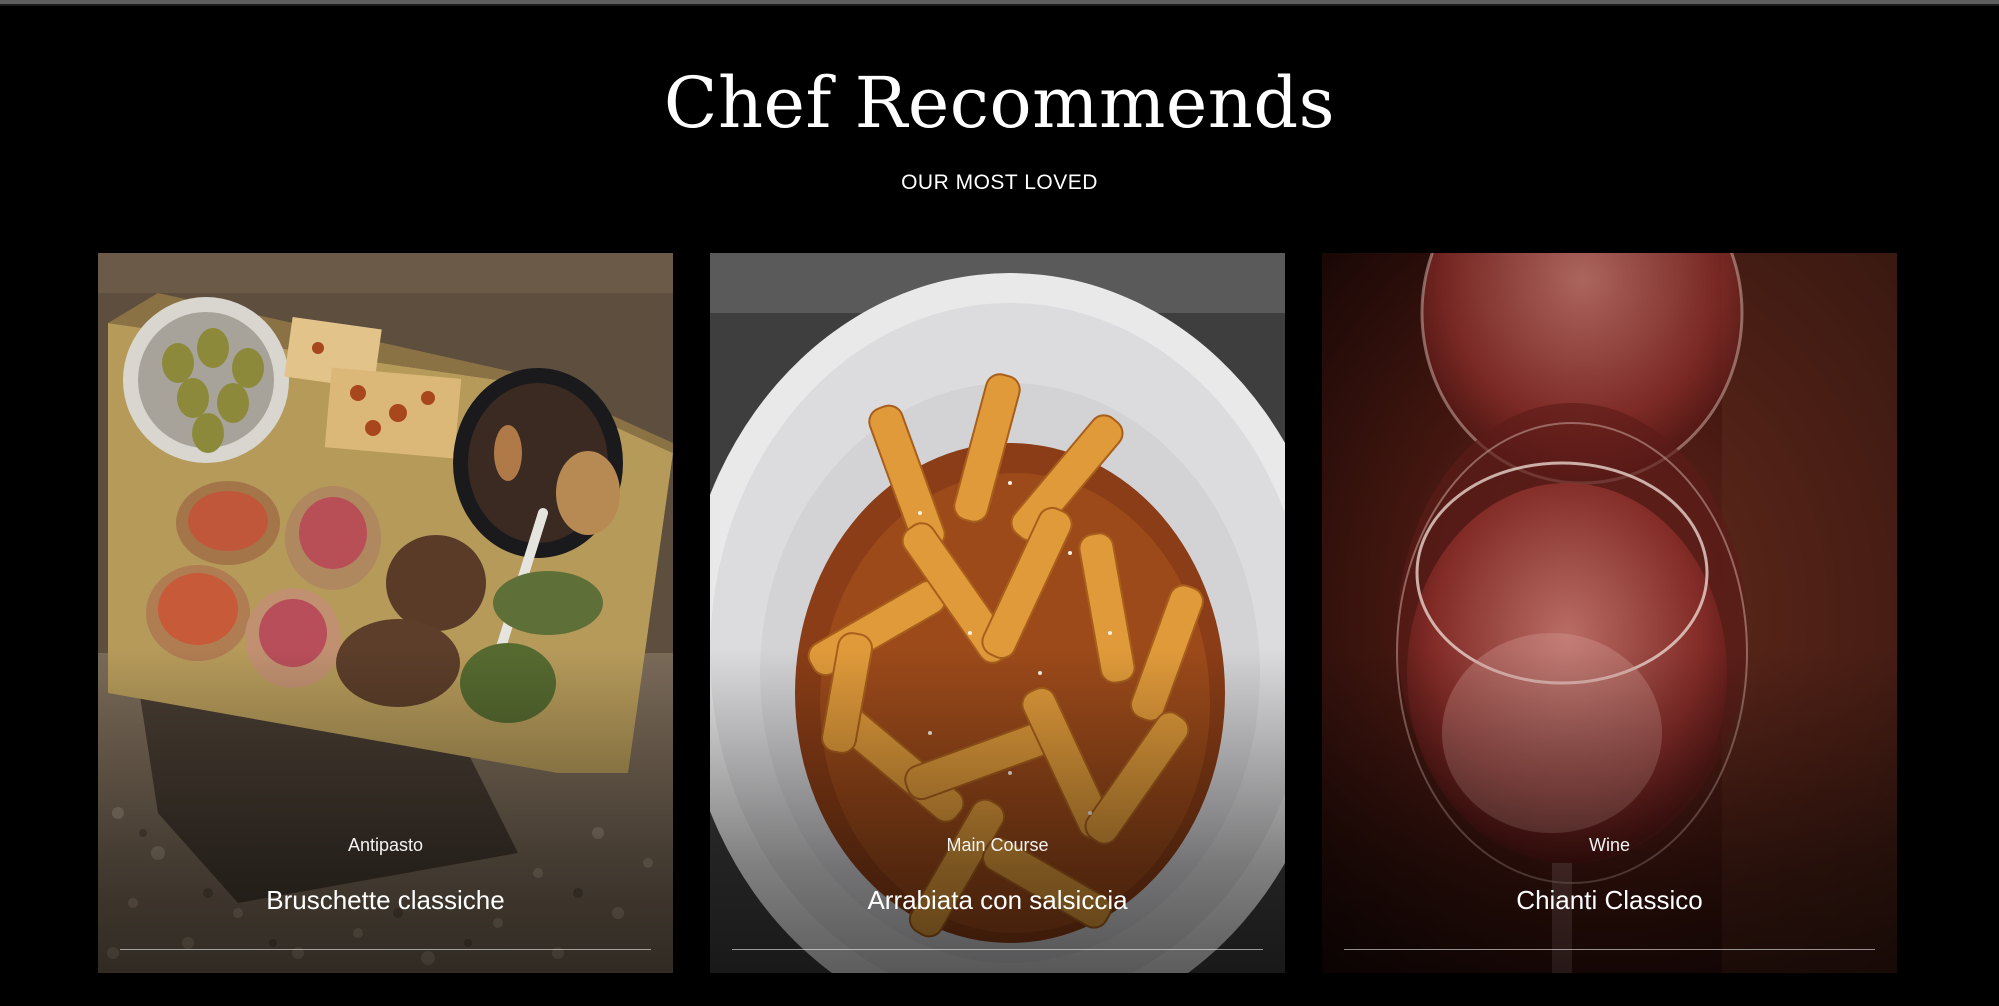  What do you see at coordinates (385, 845) in the screenshot?
I see `card-category: Antipasto` at bounding box center [385, 845].